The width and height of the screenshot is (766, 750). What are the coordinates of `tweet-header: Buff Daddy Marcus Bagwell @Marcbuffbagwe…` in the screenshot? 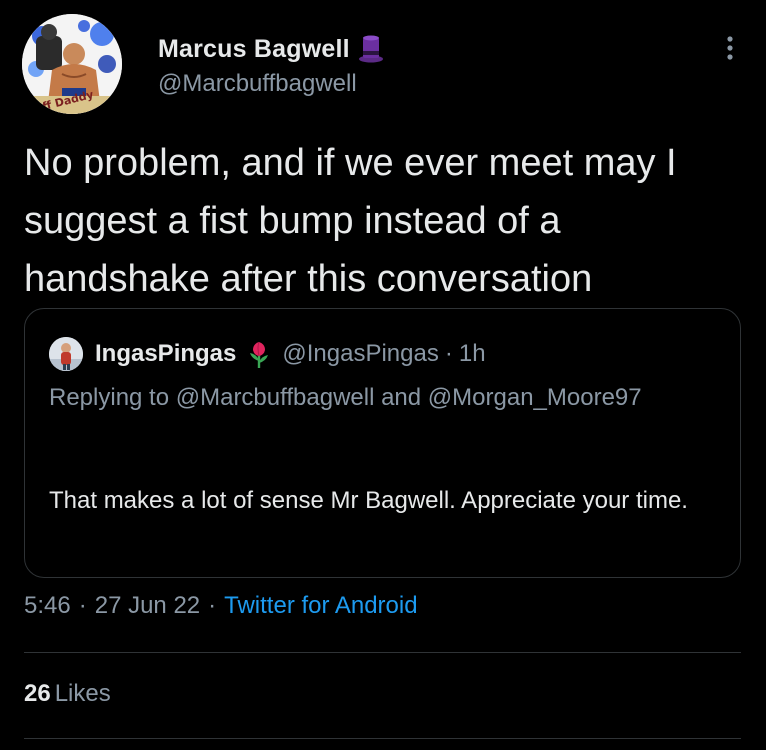 It's located at (383, 64).